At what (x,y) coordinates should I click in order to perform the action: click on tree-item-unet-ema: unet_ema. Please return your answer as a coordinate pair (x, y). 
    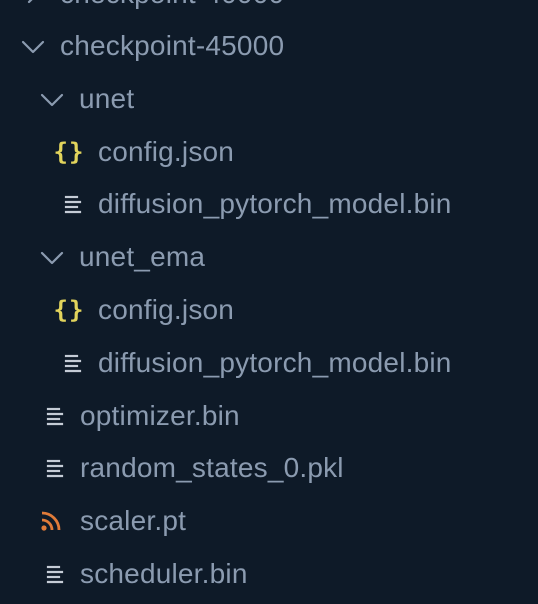
    Looking at the image, I should click on (269, 257).